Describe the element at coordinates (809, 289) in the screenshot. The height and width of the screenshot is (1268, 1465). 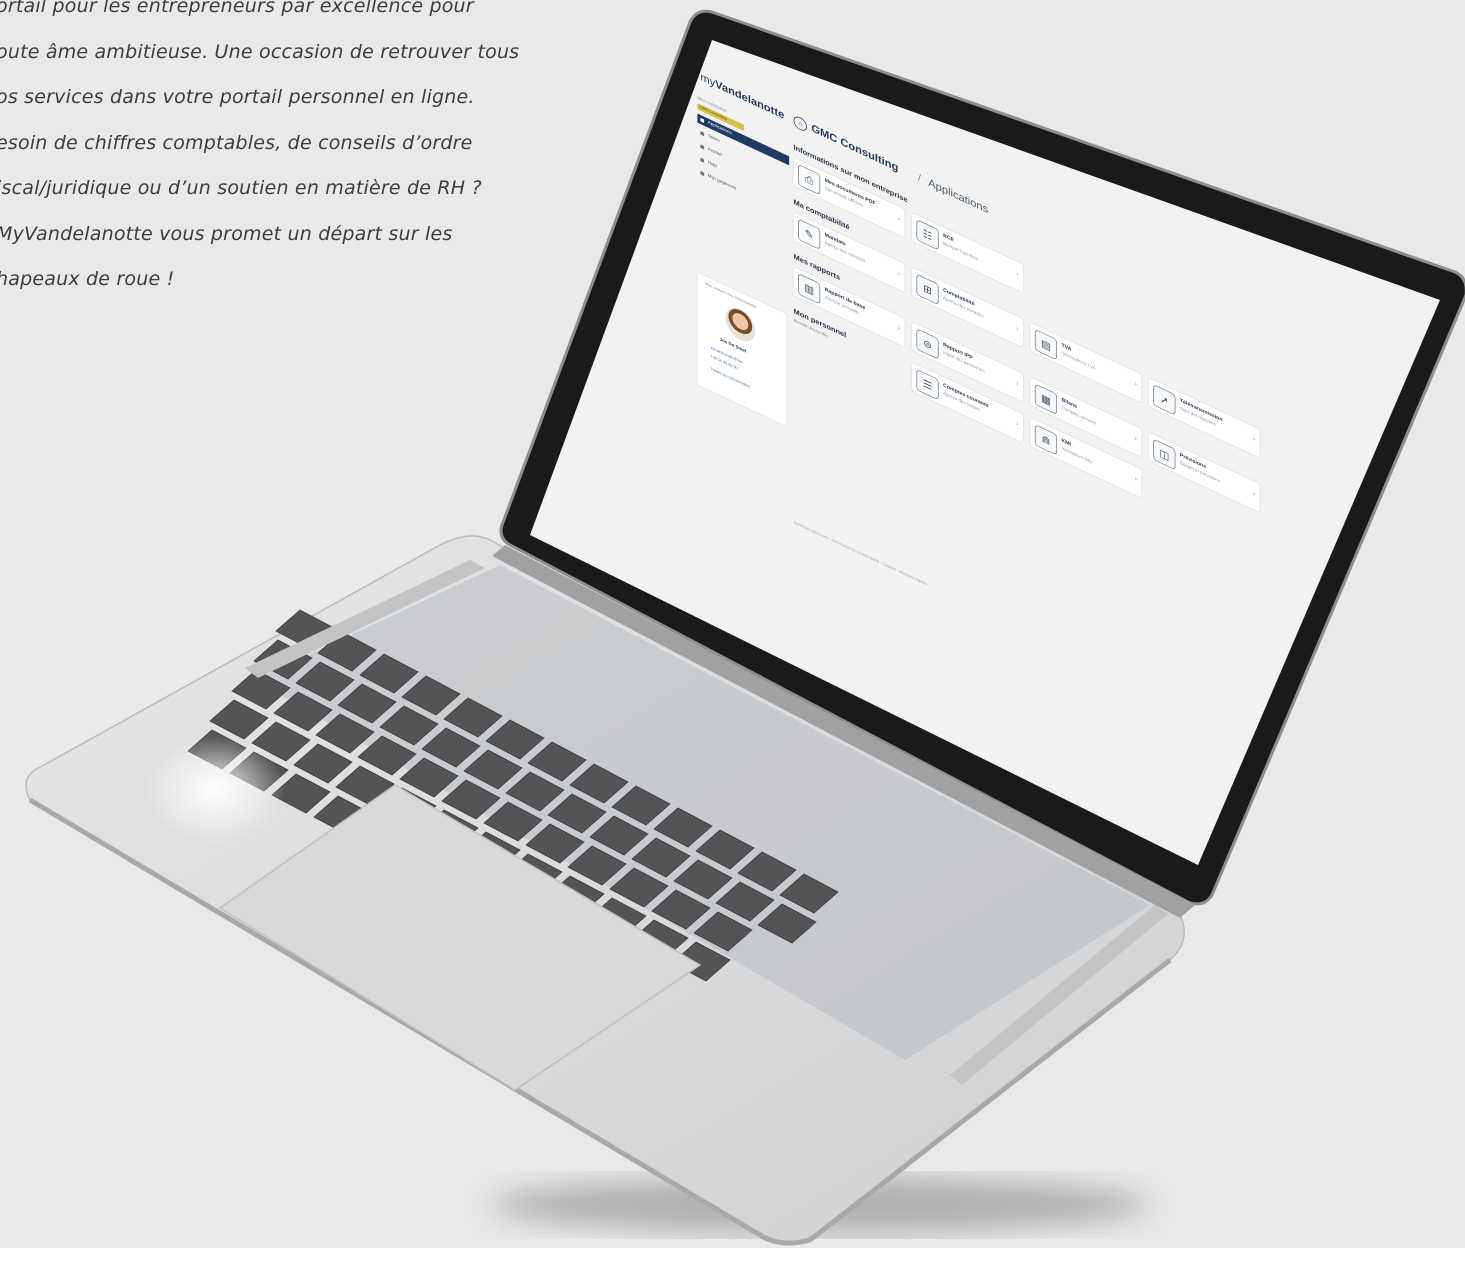
I see `report-icon: ▥` at that location.